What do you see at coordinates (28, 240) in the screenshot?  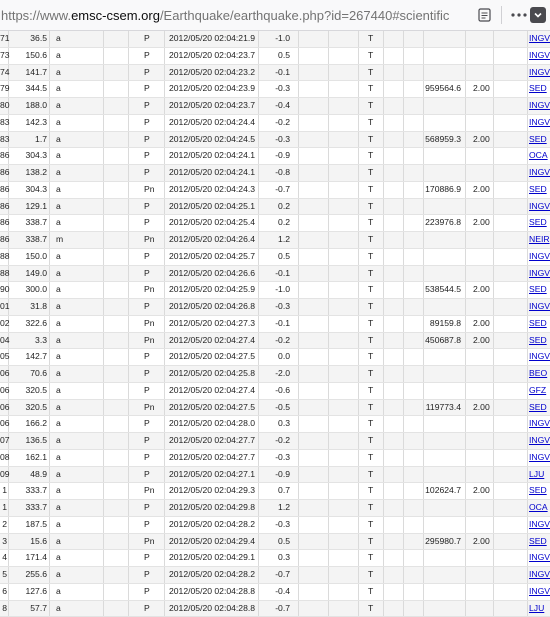 I see `azimuth-cell: 338.7` at bounding box center [28, 240].